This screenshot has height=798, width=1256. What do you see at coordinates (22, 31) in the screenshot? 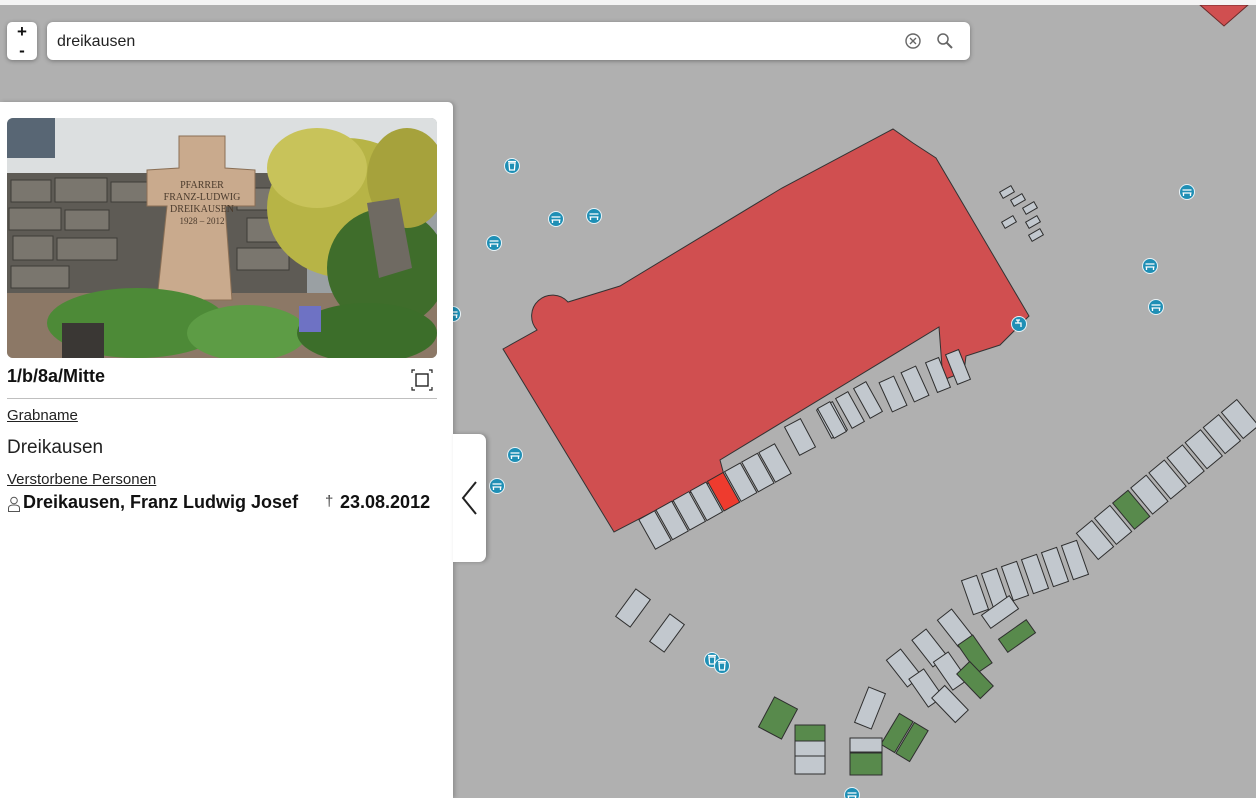
I see `zoom-in-button: +` at bounding box center [22, 31].